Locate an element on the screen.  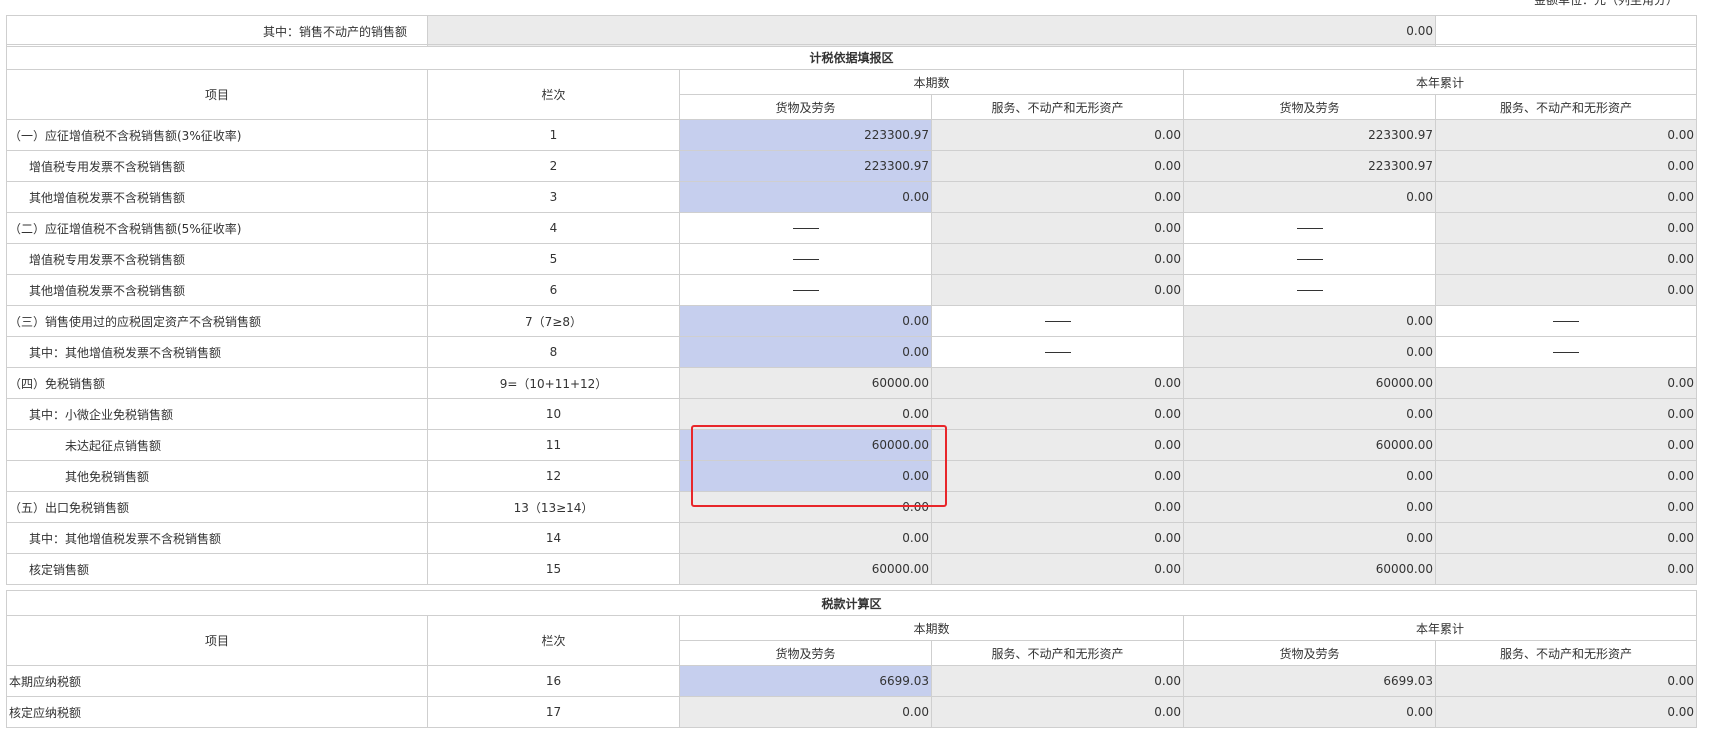
table-row: 增值税专用发票不含税销售额 5 0.00 0.00 is located at coordinates (852, 259).